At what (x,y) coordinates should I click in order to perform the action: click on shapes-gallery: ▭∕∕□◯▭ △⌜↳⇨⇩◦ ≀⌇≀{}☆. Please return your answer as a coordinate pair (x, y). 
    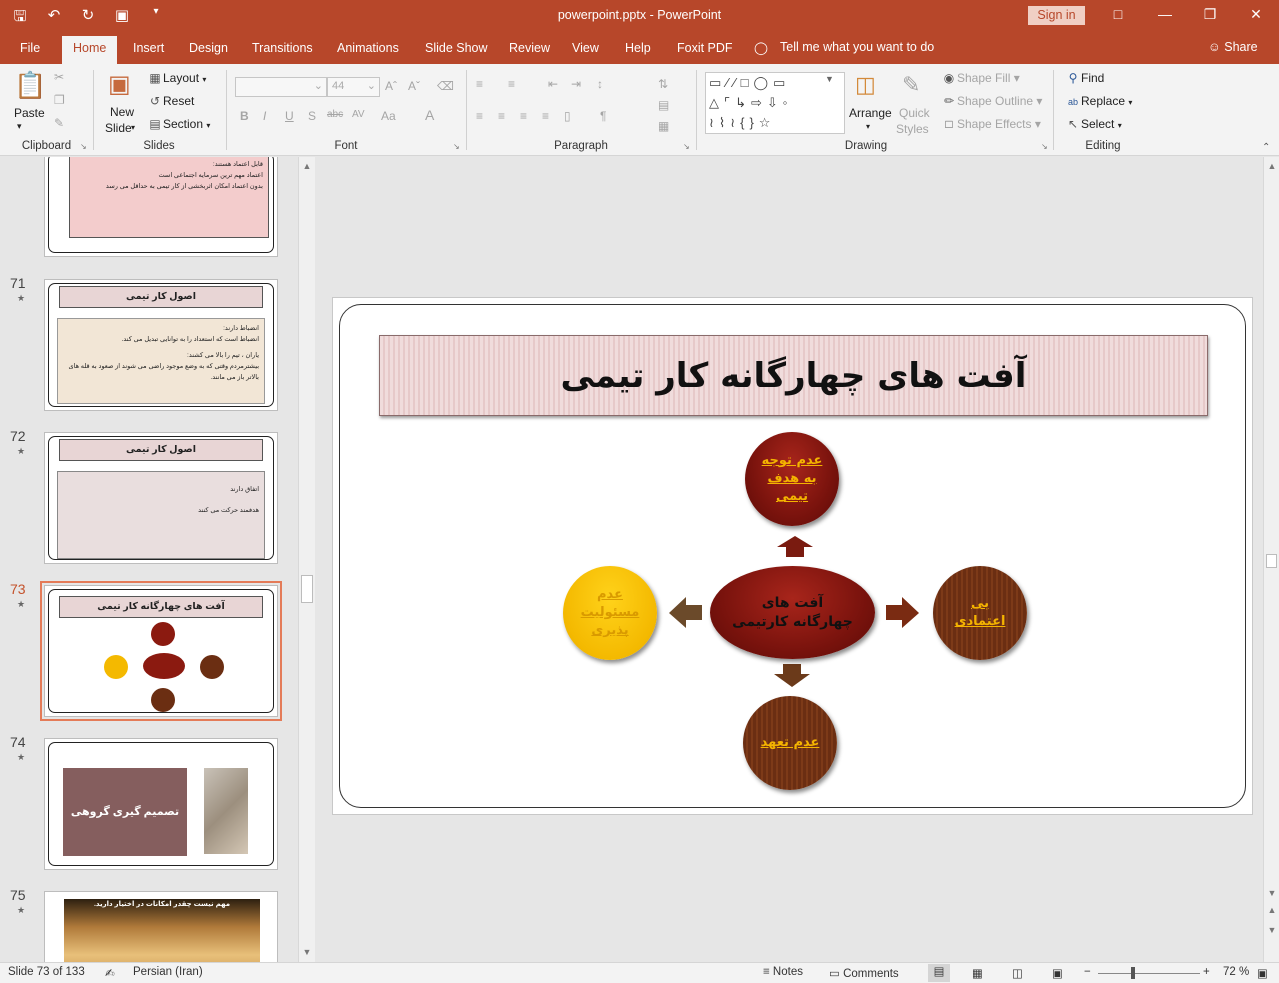
    Looking at the image, I should click on (775, 103).